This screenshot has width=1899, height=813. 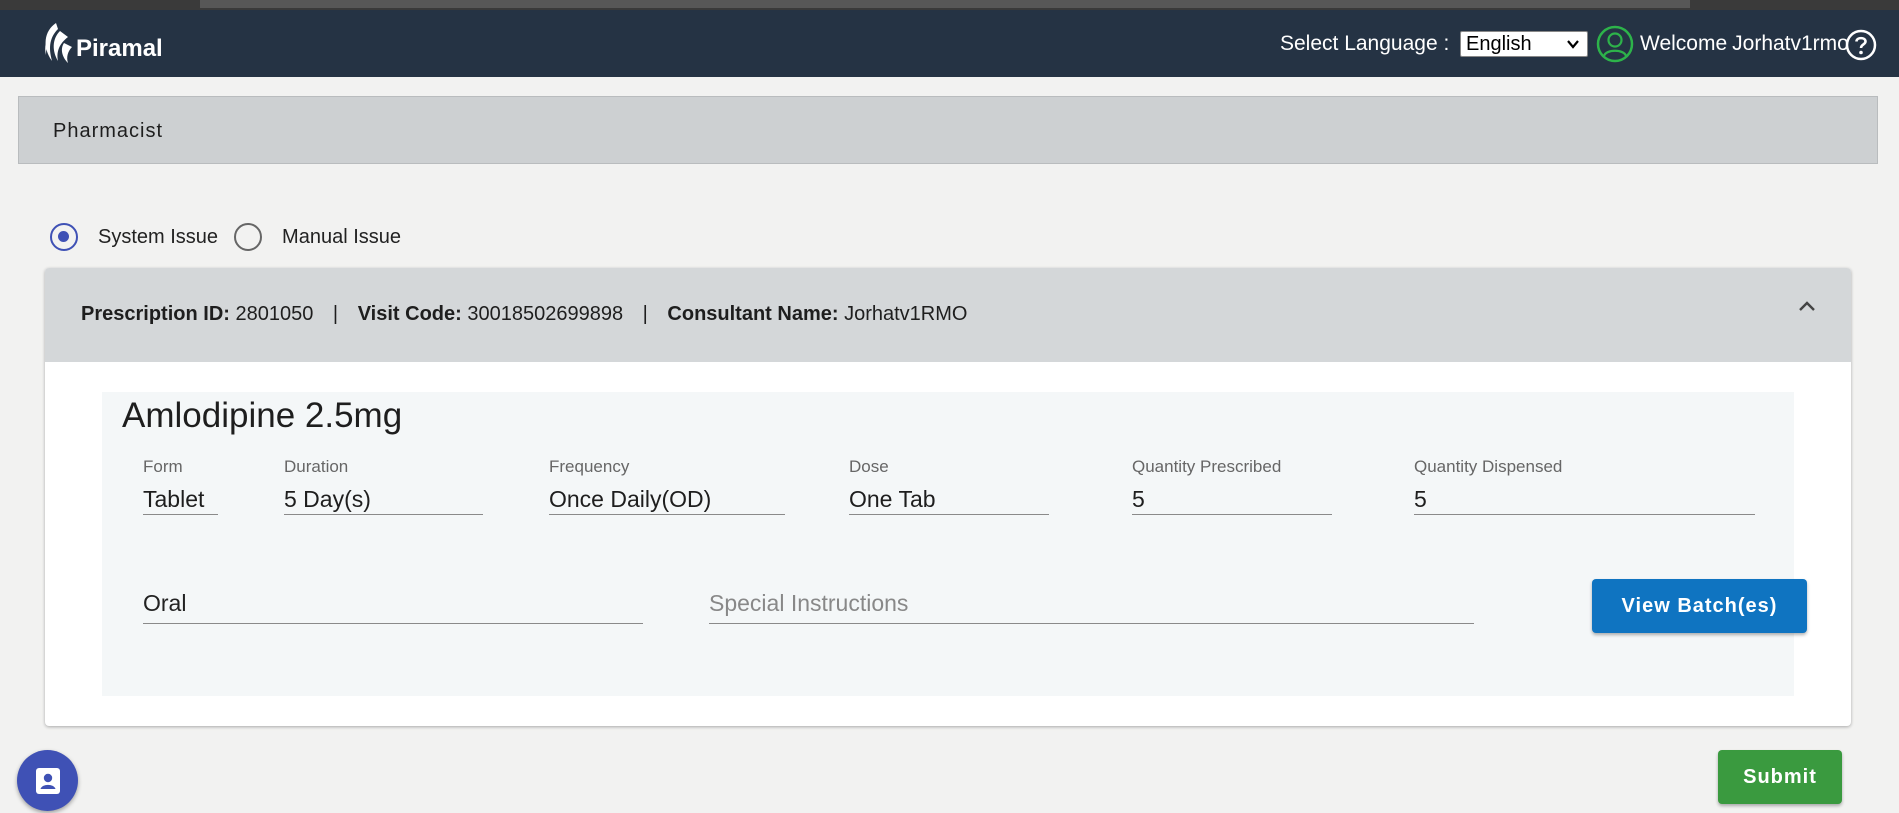 I want to click on welcome-message: Welcome Jorhatv1rmo, so click(x=1744, y=44).